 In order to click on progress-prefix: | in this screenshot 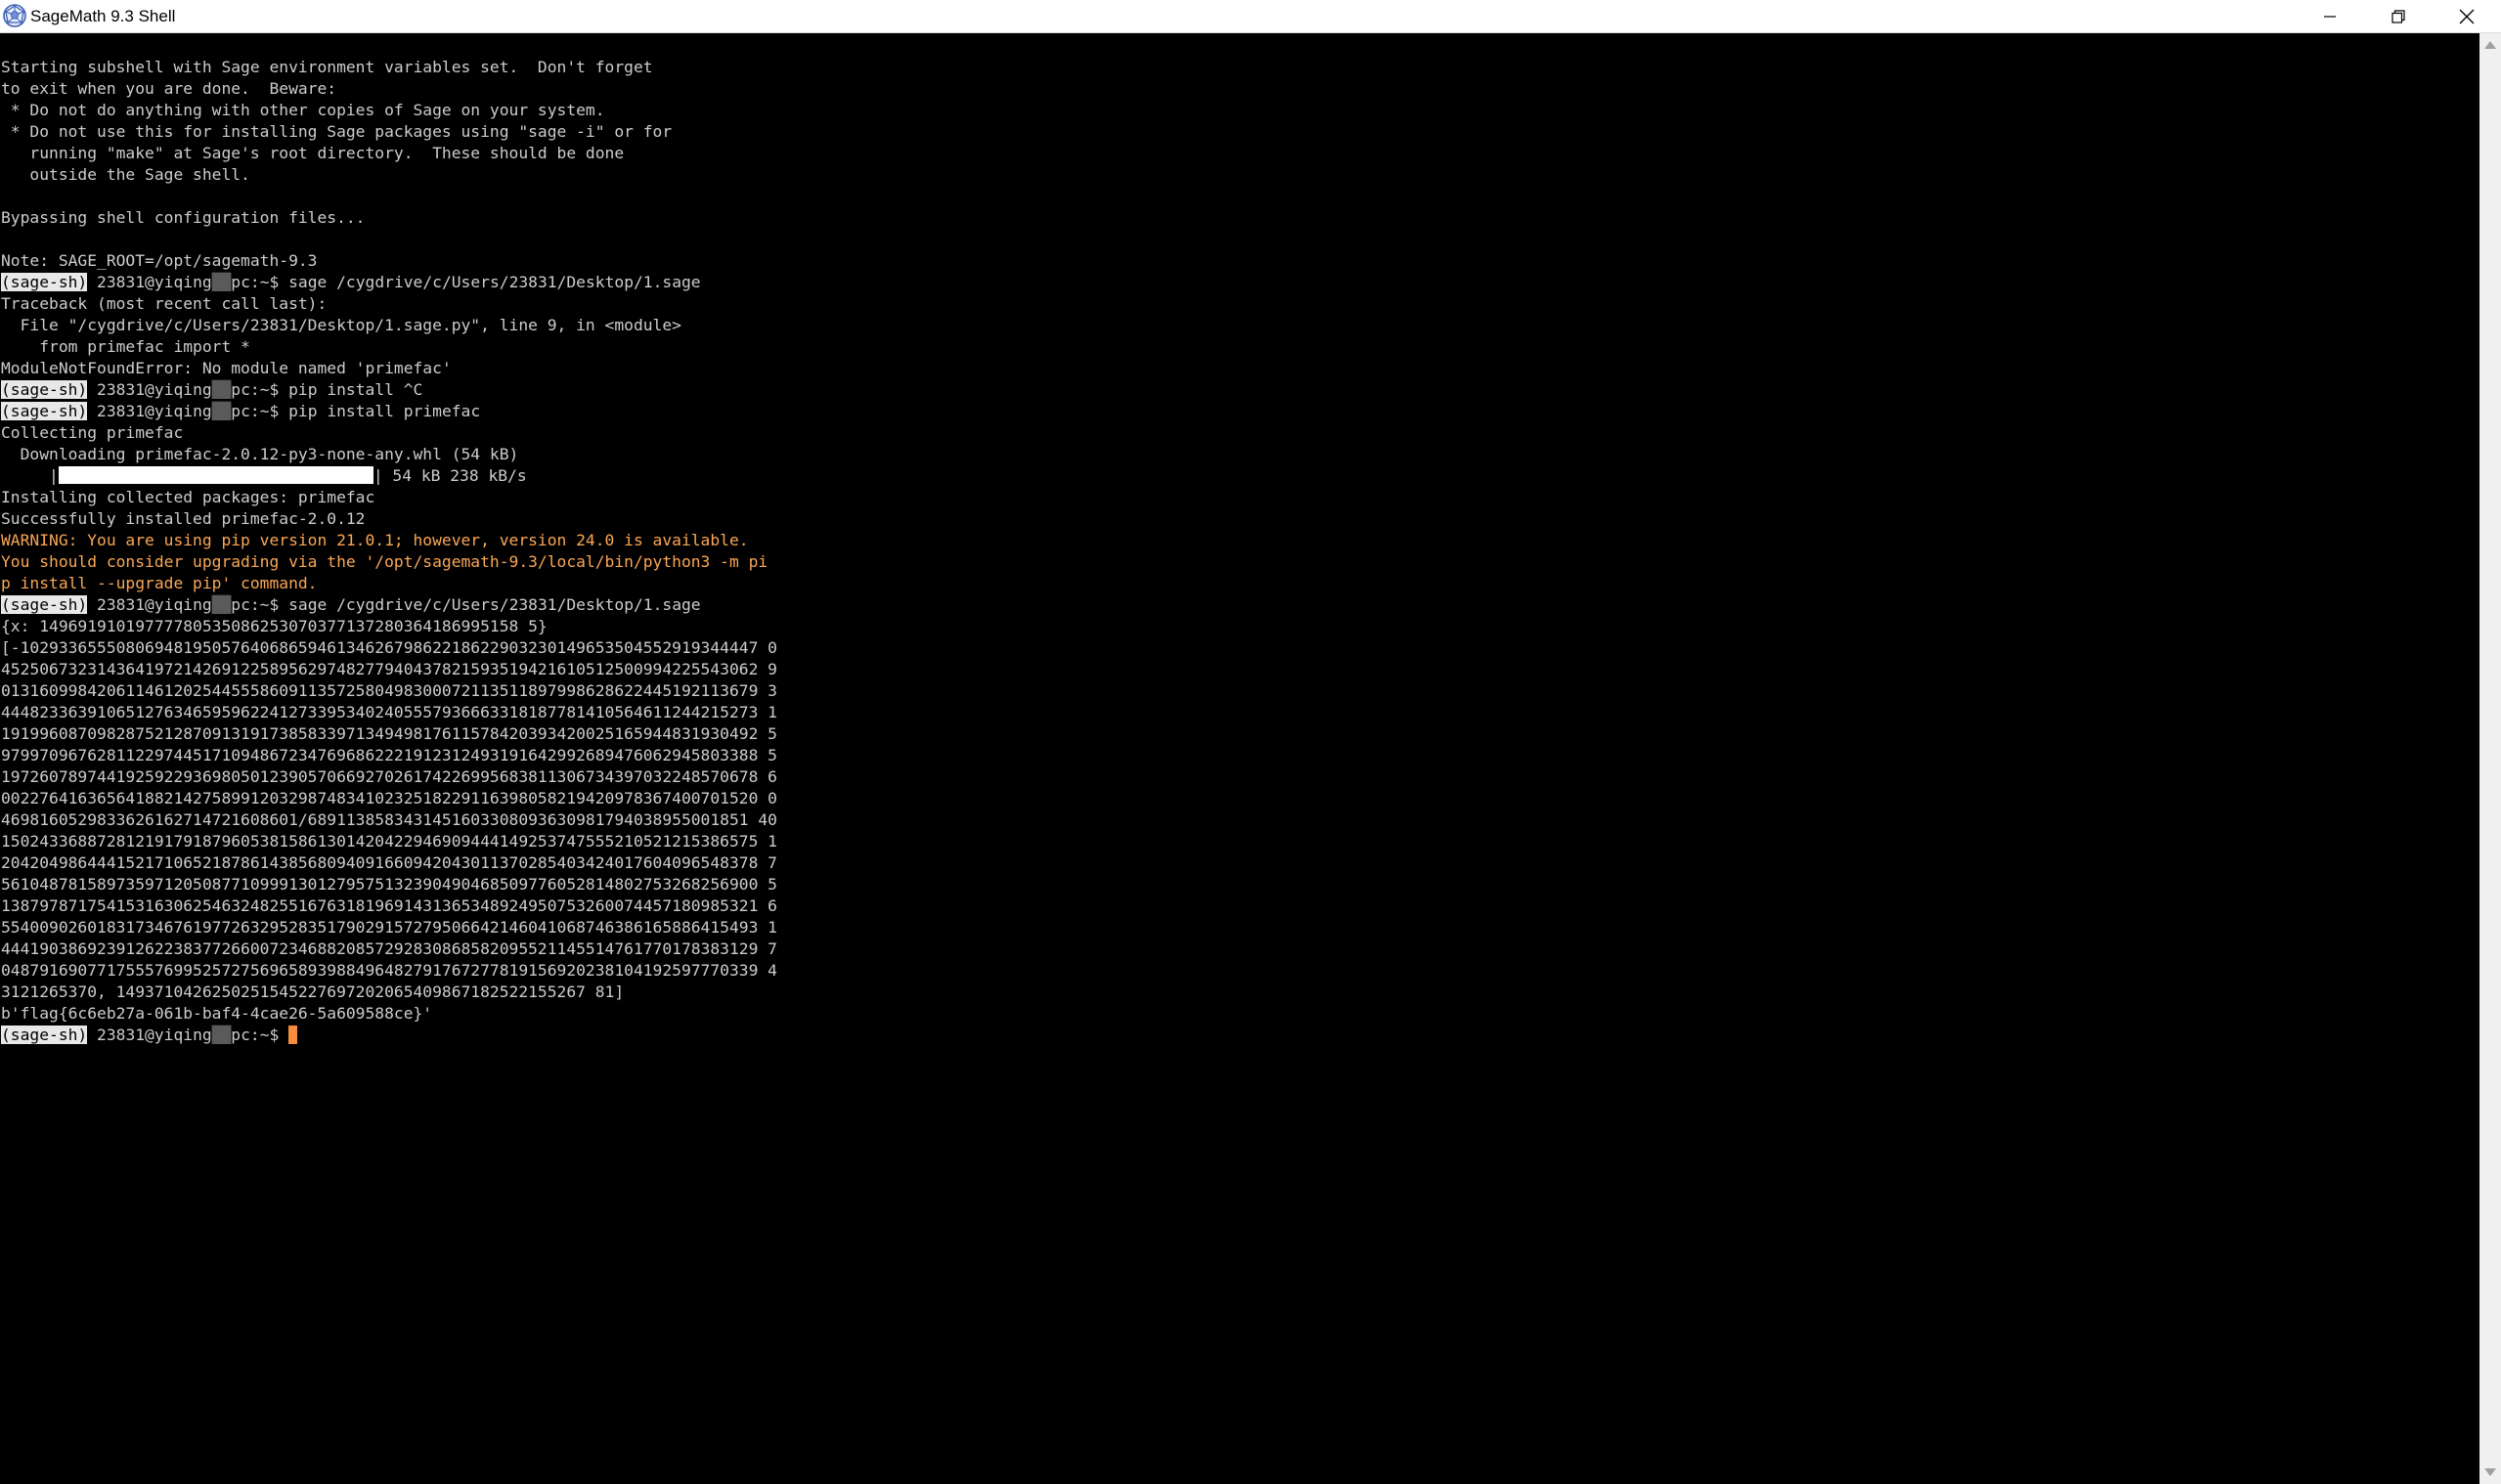, I will do `click(30, 475)`.